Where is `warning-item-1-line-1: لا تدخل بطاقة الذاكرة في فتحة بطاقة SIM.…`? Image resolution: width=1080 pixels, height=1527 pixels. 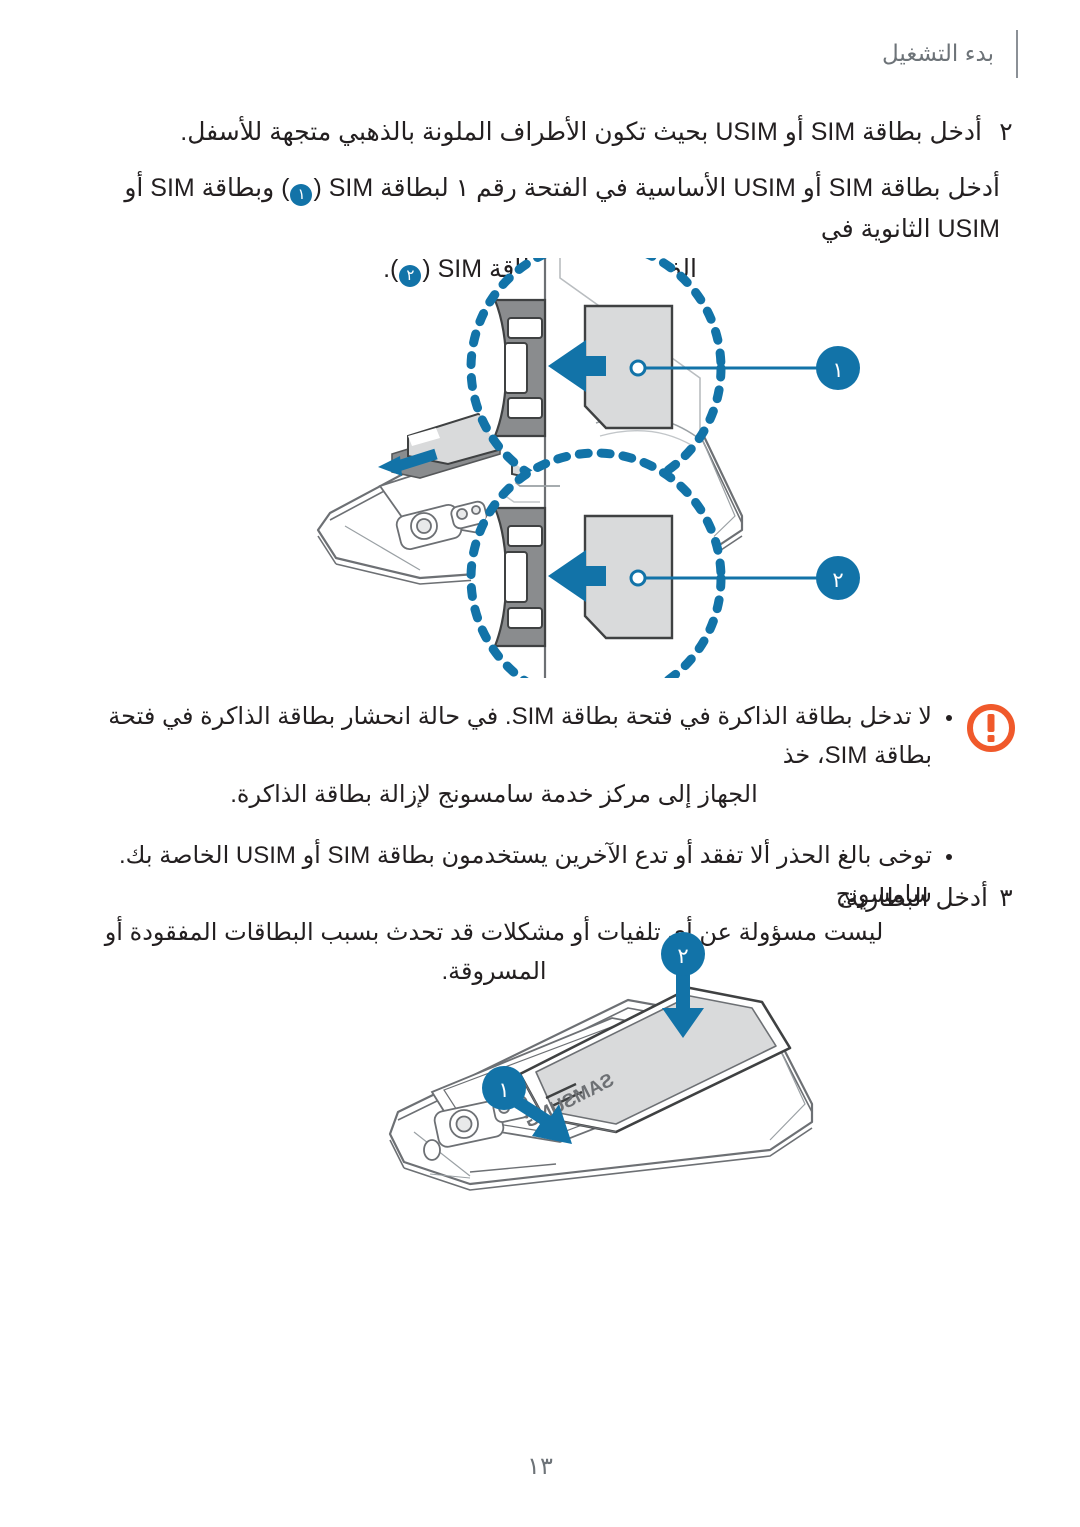 warning-item-1-line-1: لا تدخل بطاقة الذاكرة في فتحة بطاقة SIM.… is located at coordinates (520, 736).